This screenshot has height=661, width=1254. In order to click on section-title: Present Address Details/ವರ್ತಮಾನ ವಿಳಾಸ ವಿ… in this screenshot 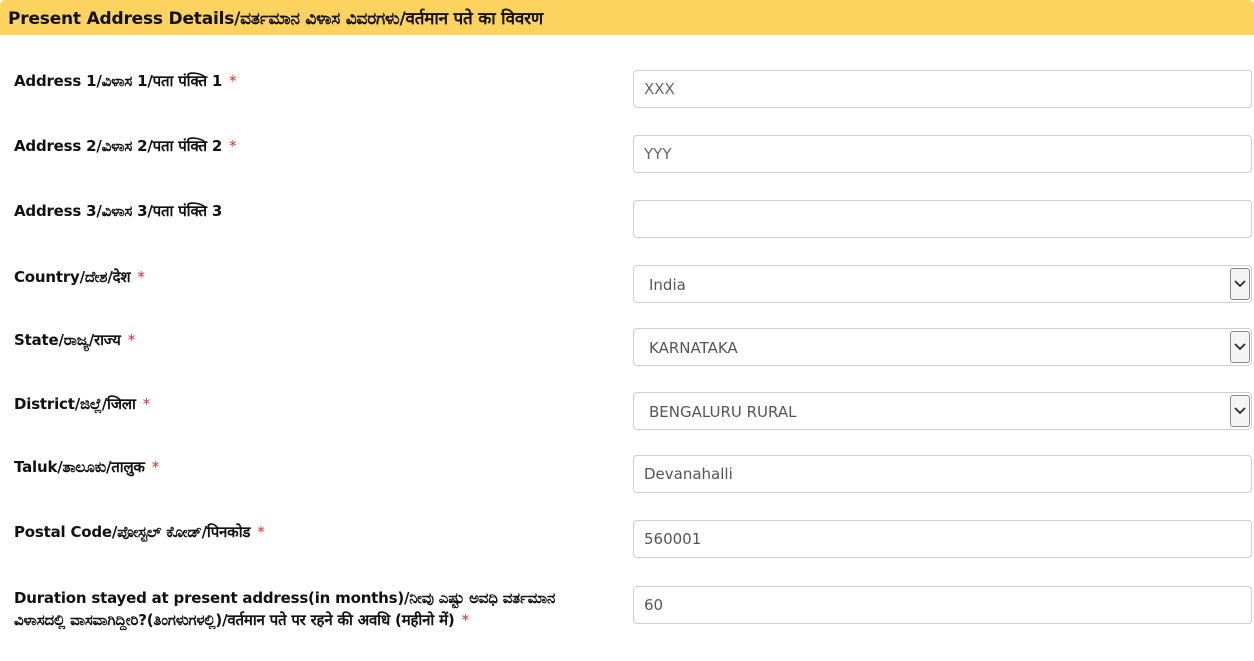, I will do `click(275, 19)`.